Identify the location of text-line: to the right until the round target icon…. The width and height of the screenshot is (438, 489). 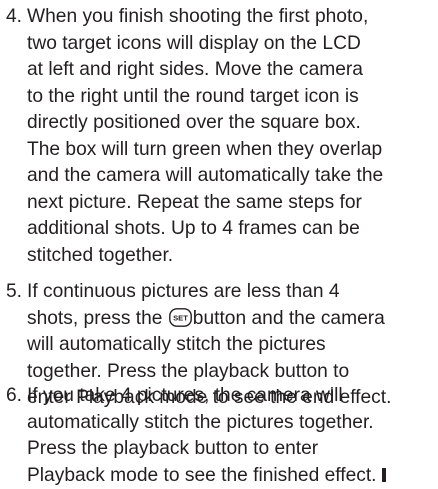
(231, 97).